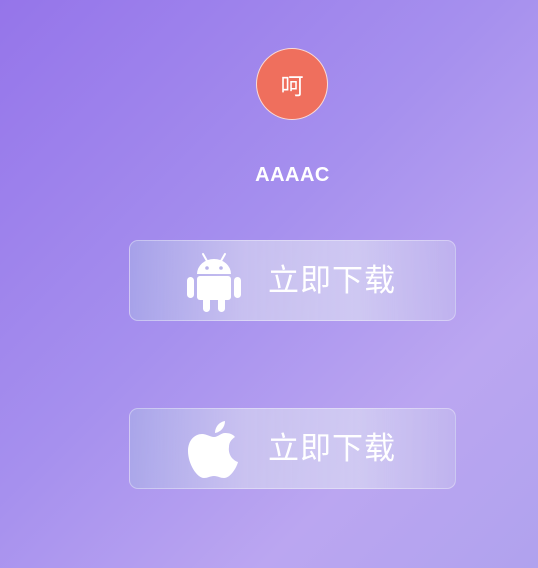  Describe the element at coordinates (332, 449) in the screenshot. I see `ios-download-label: 立即下载` at that location.